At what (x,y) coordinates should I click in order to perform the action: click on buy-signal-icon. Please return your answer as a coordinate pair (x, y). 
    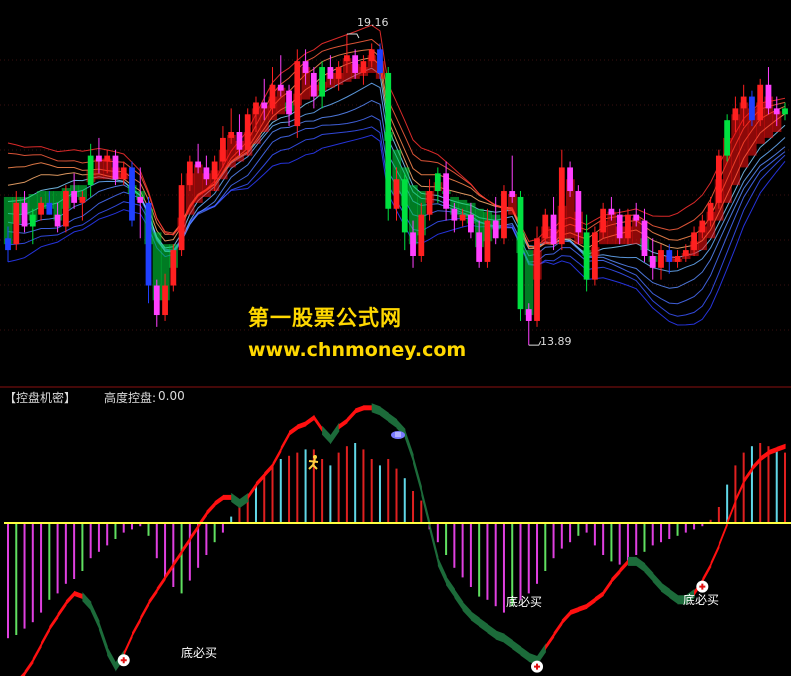
    Looking at the image, I should click on (537, 666).